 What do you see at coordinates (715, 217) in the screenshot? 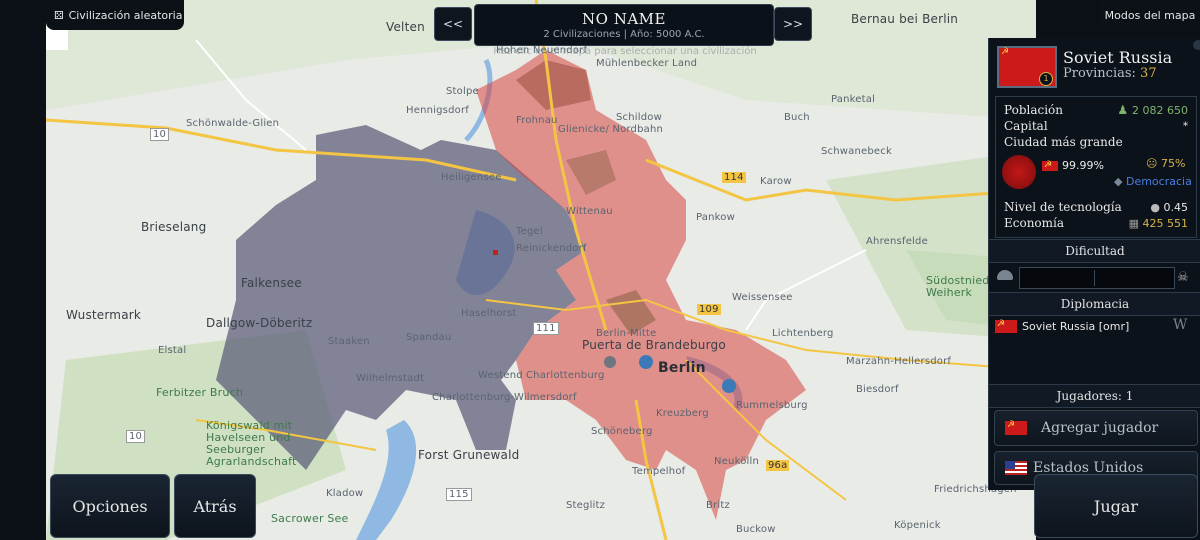
I see `map-label-pankow: Pankow` at bounding box center [715, 217].